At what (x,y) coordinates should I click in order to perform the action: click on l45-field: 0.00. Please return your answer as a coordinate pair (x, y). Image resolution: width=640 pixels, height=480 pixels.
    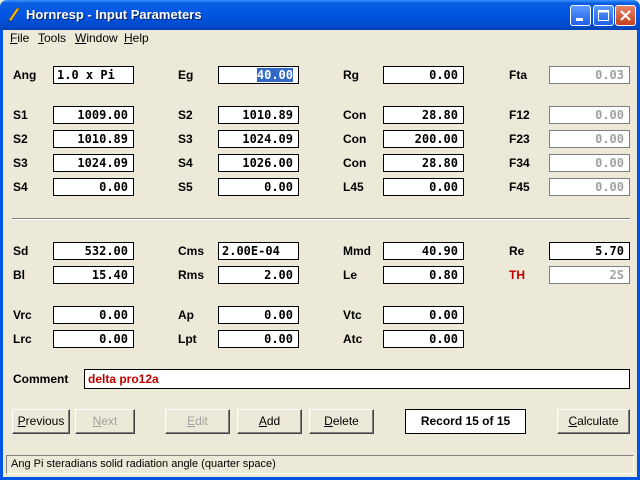
    Looking at the image, I should click on (423, 187).